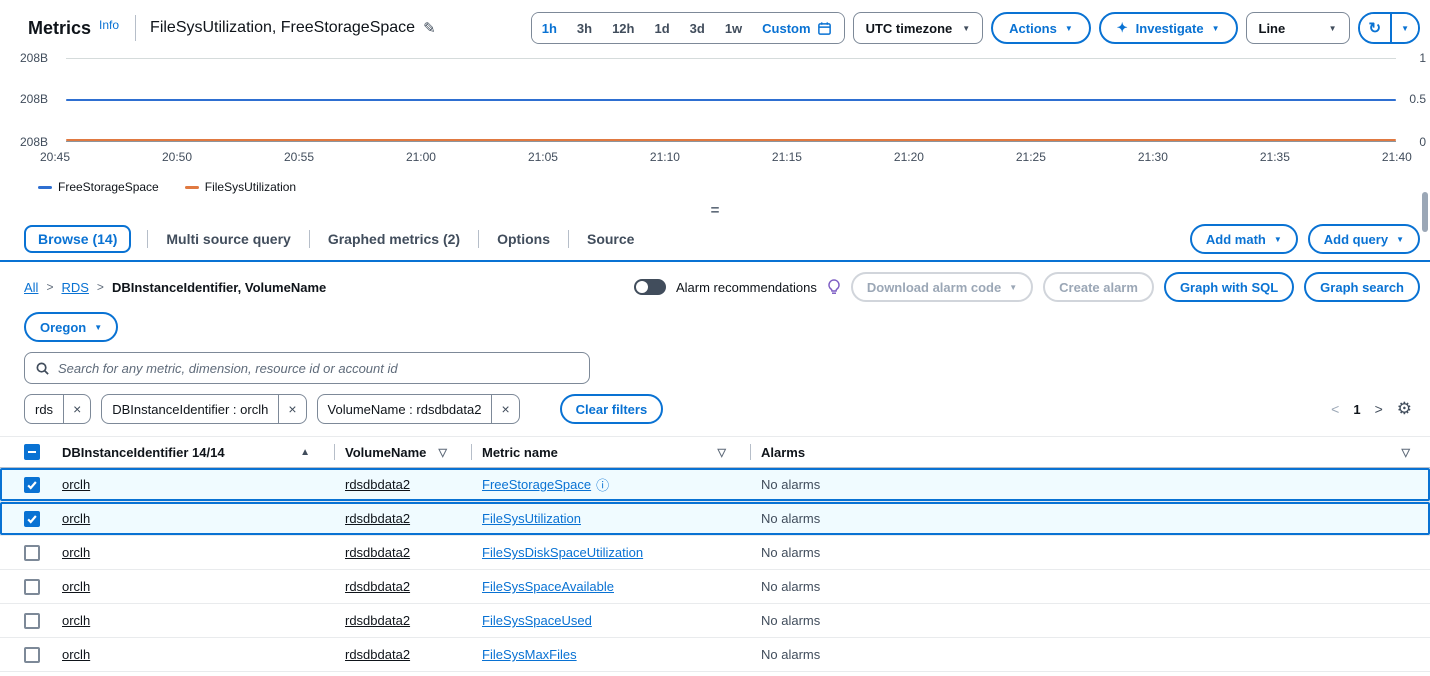 This screenshot has height=676, width=1430. Describe the element at coordinates (649, 287) in the screenshot. I see `alarm-recommendations-toggle` at that location.